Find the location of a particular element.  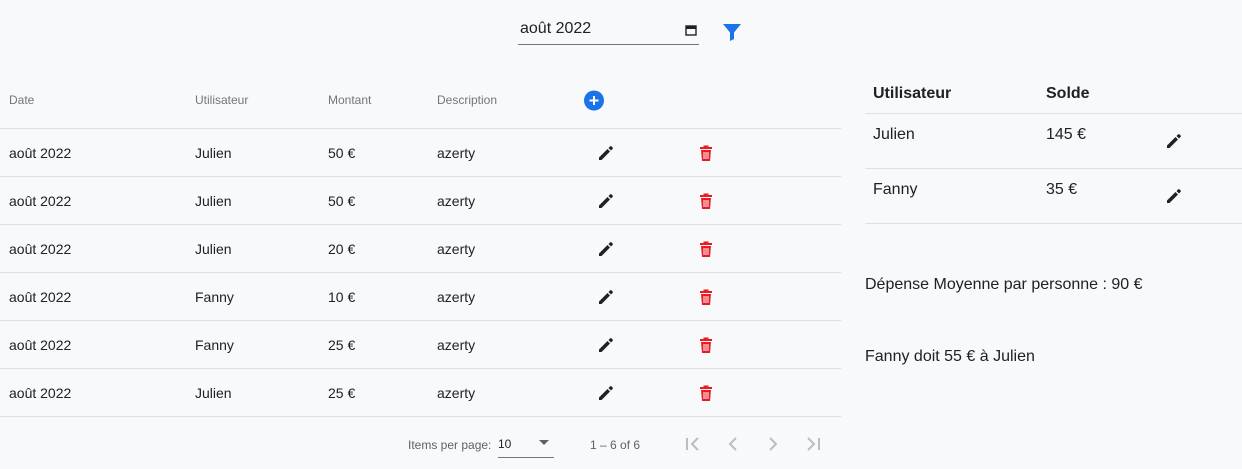

next-page-icon is located at coordinates (773, 444).